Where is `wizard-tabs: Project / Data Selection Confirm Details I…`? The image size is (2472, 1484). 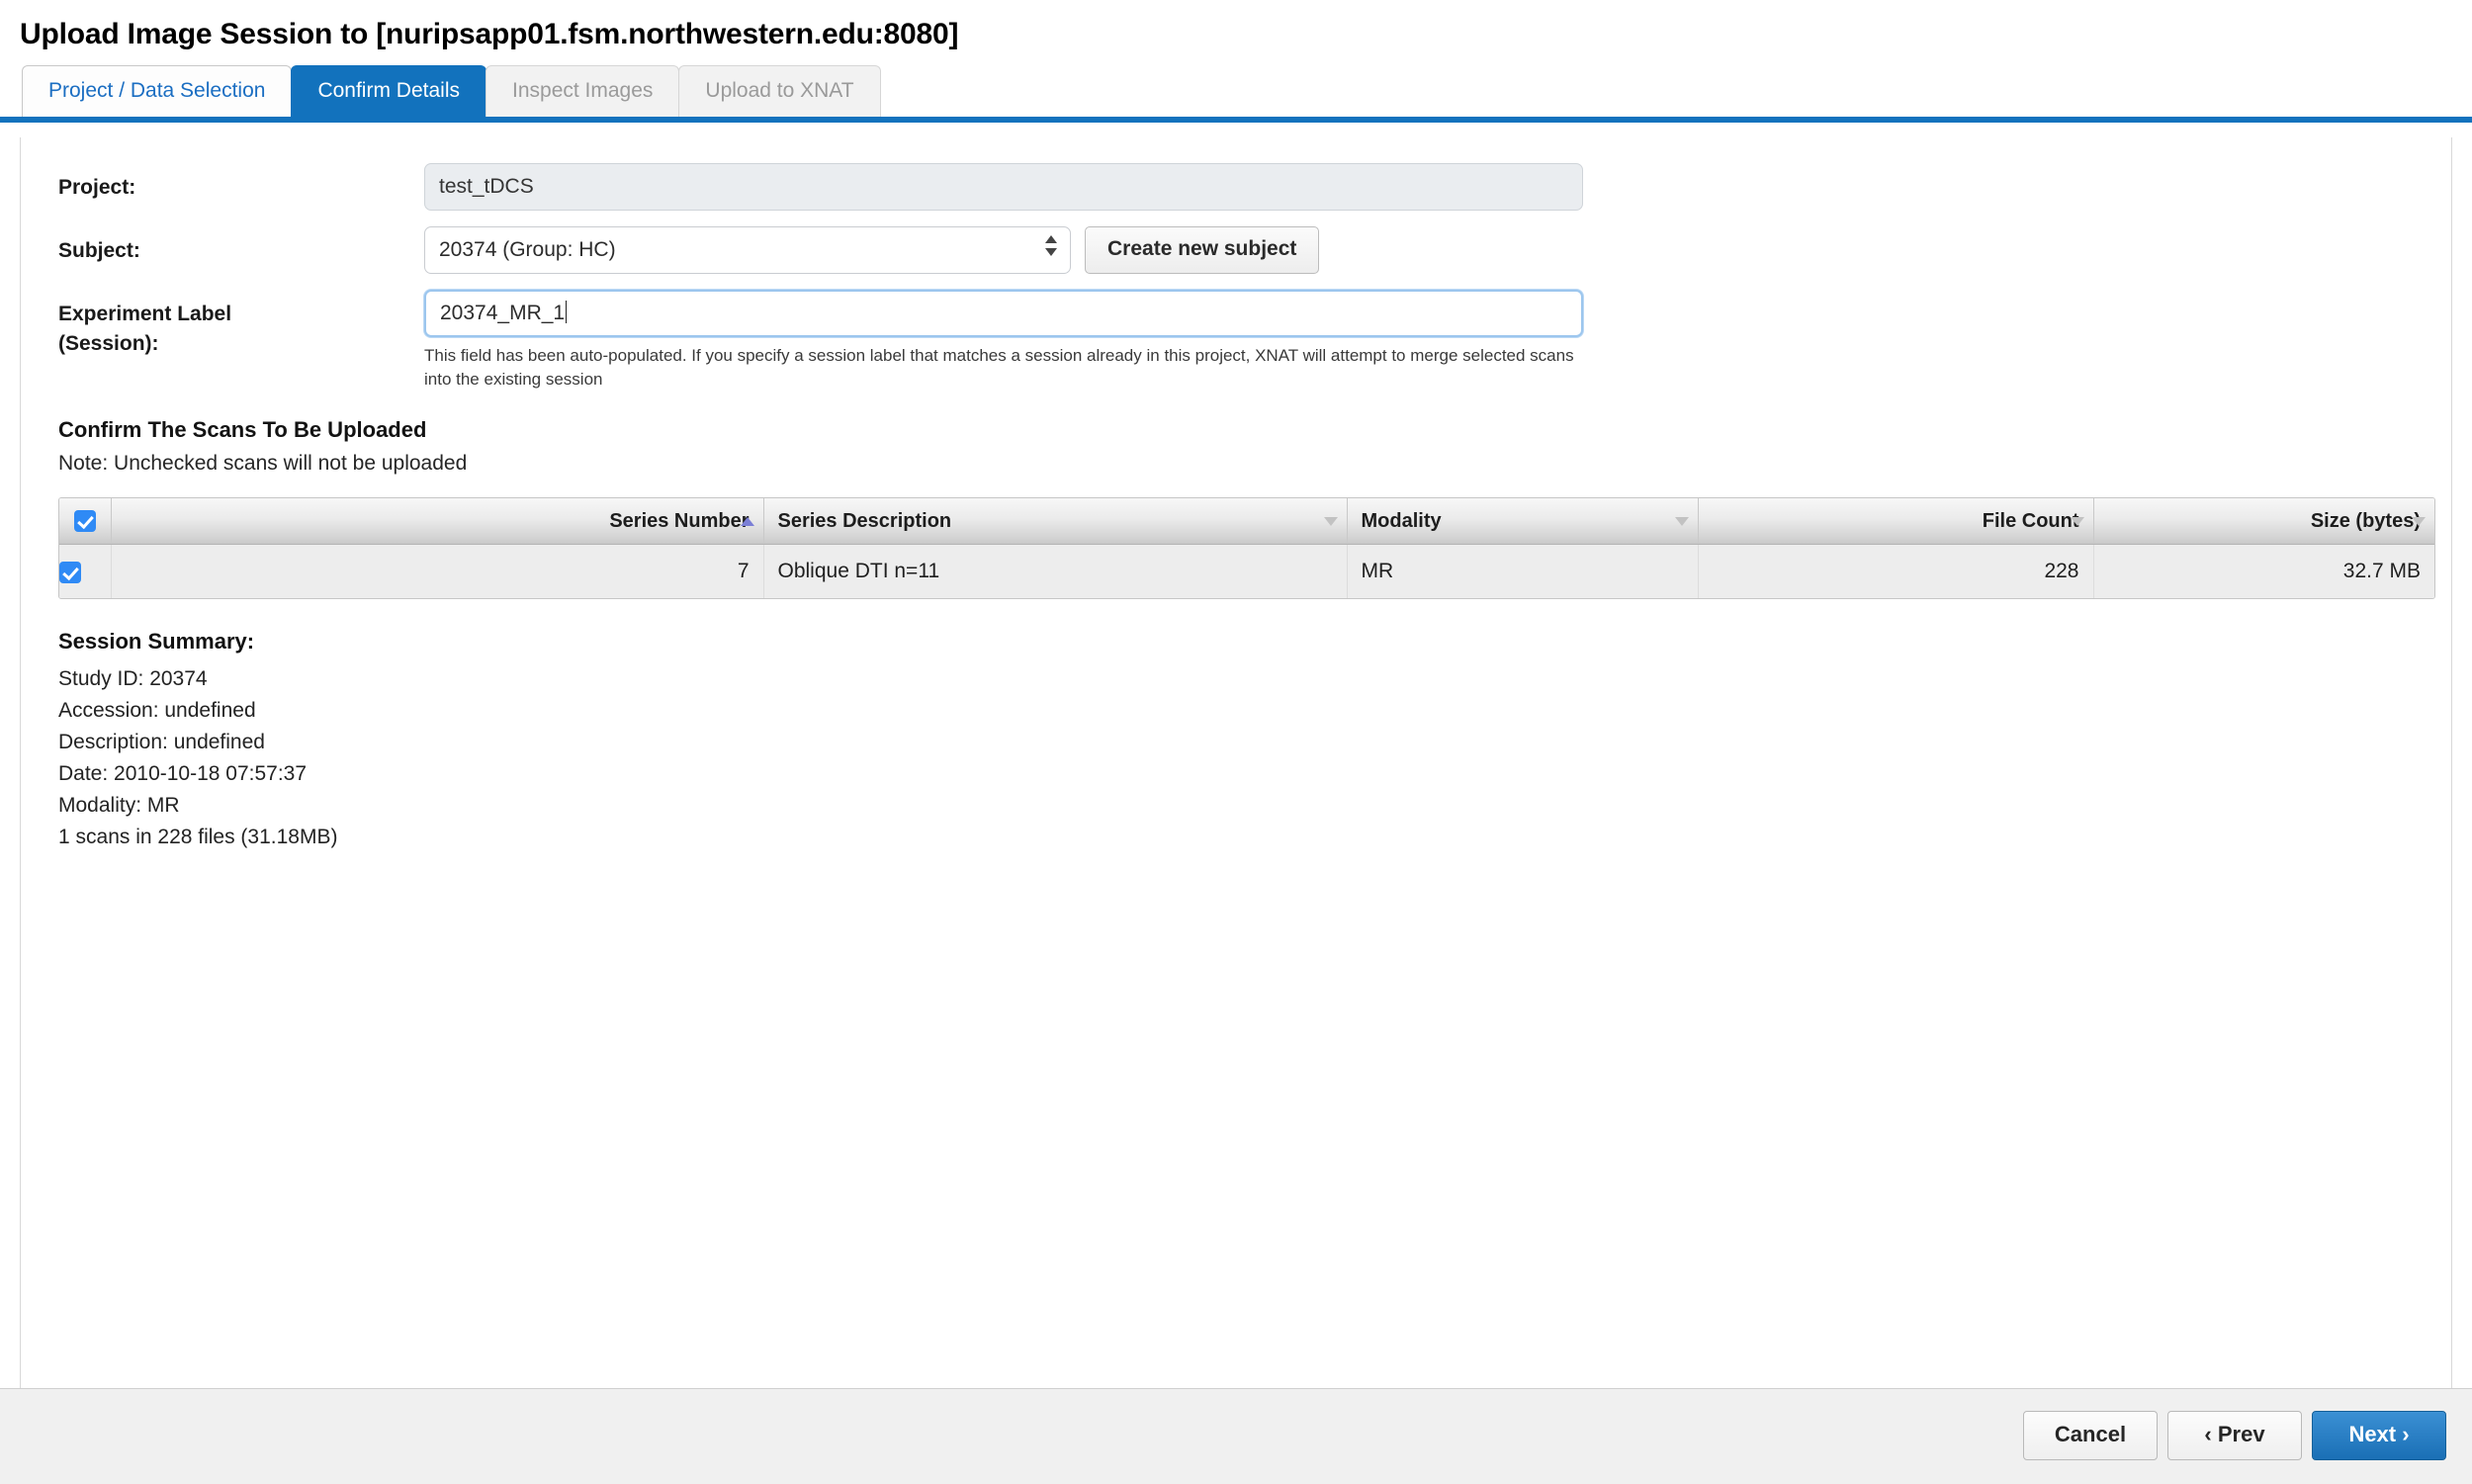
wizard-tabs: Project / Data Selection Confirm Details I… is located at coordinates (1236, 91).